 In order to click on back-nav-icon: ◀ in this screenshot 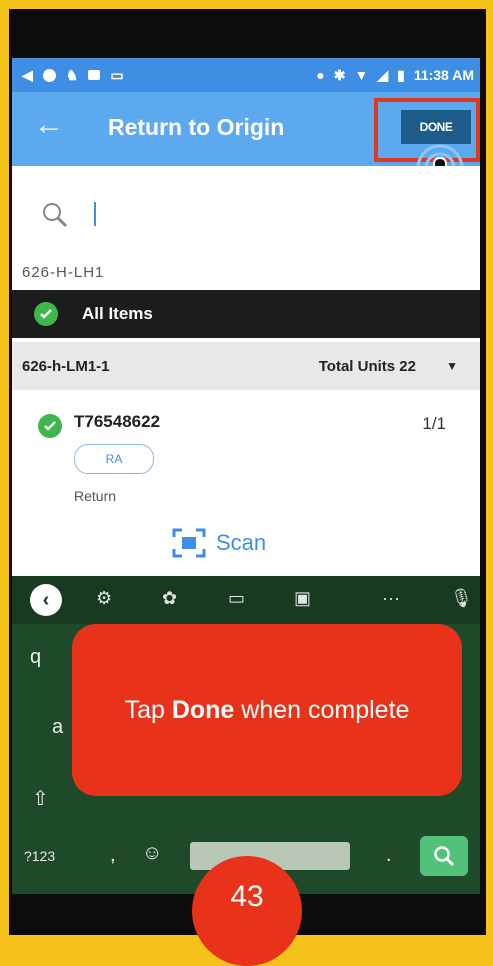, I will do `click(27, 74)`.